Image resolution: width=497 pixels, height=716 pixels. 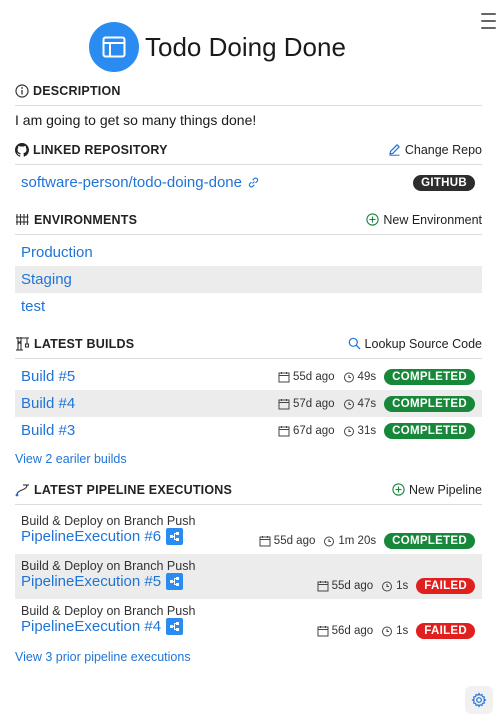 I want to click on builds-header: LATEST BUILDS Lookup Source Code, so click(x=248, y=347).